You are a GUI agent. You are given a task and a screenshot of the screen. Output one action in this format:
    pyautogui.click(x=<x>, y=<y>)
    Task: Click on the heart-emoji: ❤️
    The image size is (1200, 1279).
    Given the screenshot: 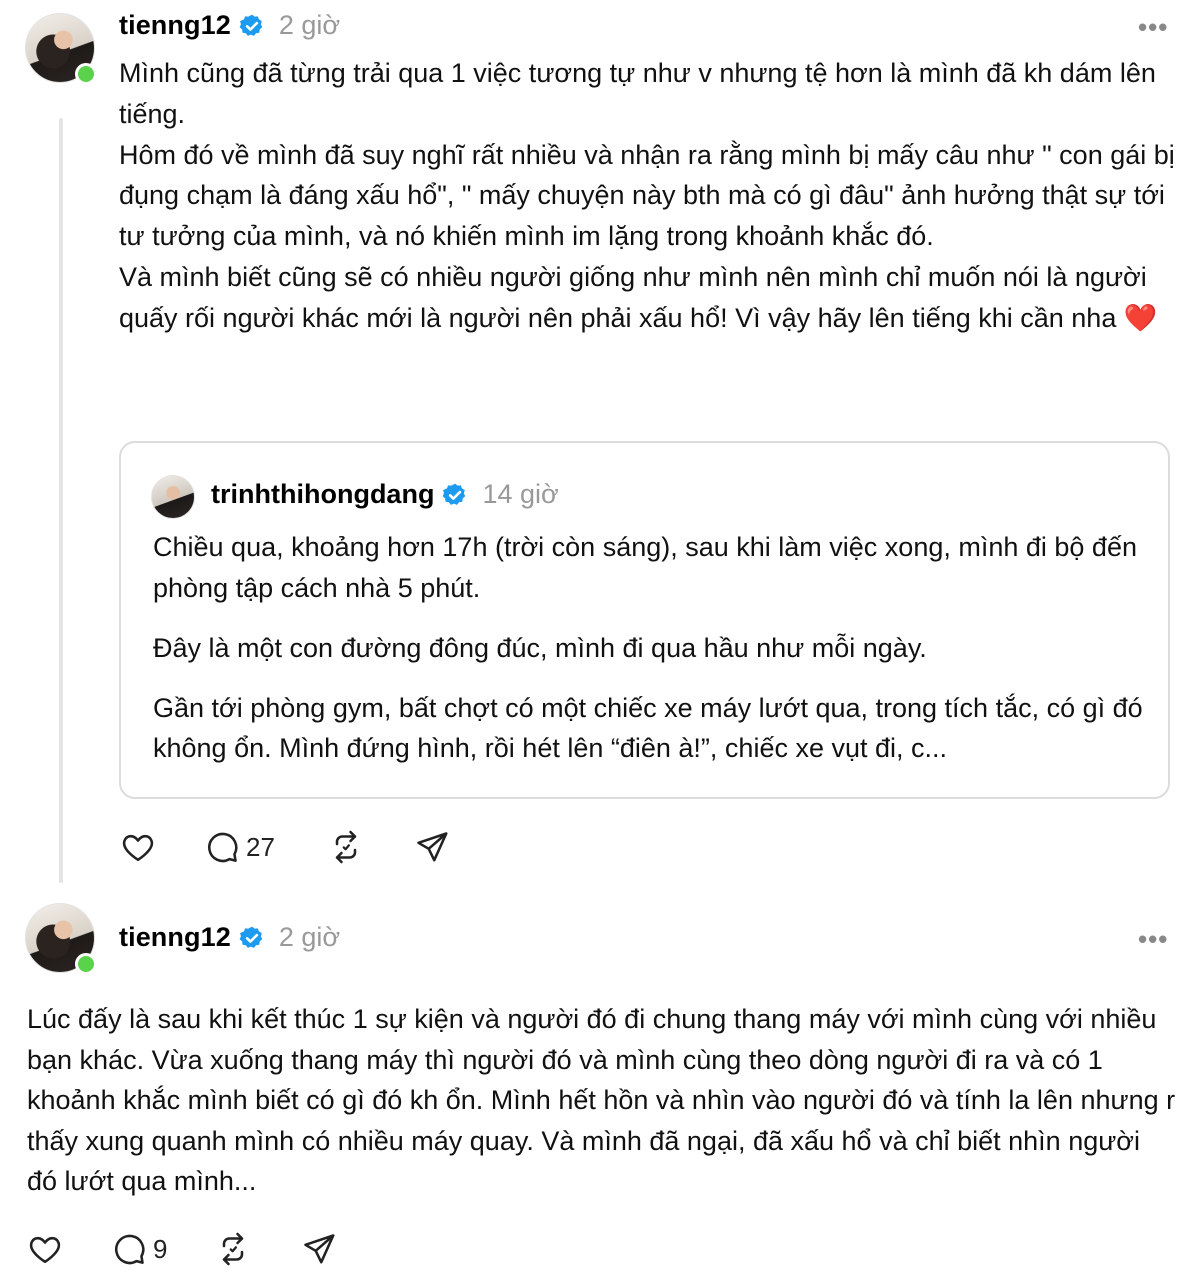 What is the action you would take?
    pyautogui.click(x=1140, y=317)
    